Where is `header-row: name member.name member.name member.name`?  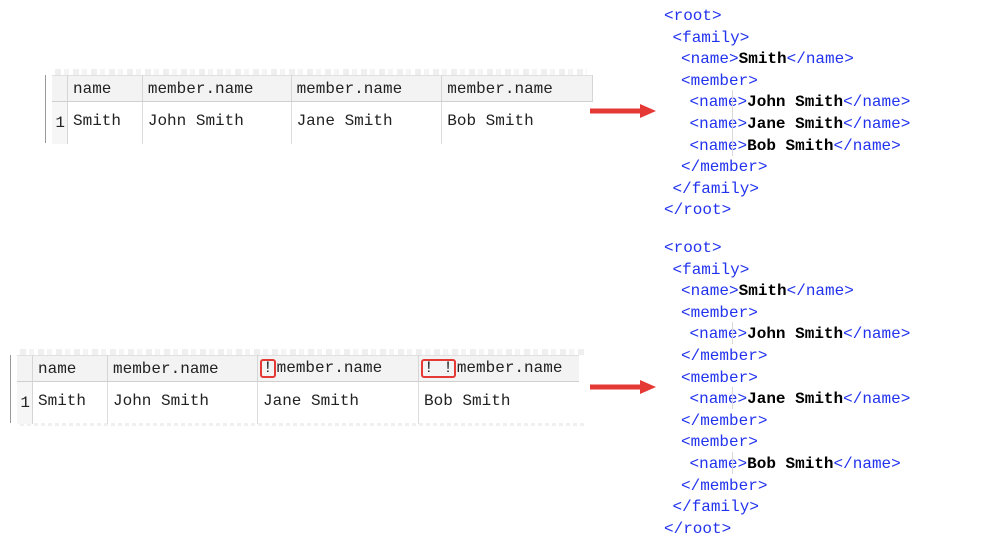
header-row: name member.name member.name member.name is located at coordinates (322, 88).